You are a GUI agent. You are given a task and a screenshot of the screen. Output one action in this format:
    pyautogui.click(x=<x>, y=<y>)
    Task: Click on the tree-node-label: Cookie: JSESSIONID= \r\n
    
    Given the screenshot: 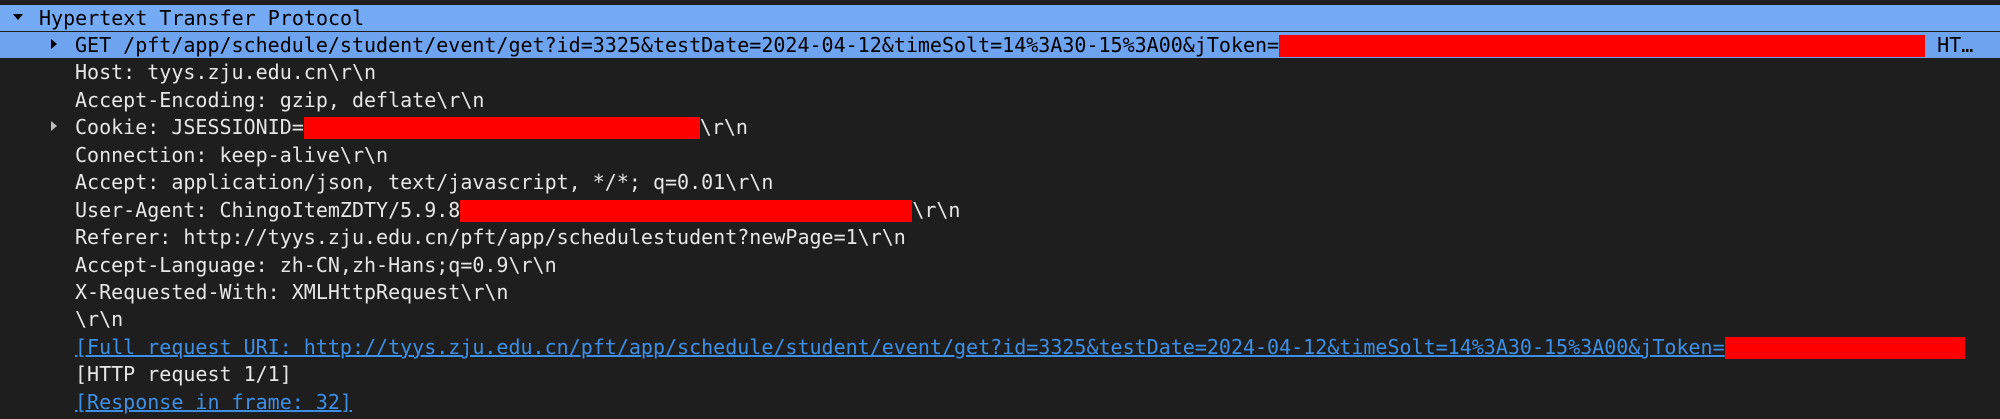 What is the action you would take?
    pyautogui.click(x=411, y=127)
    